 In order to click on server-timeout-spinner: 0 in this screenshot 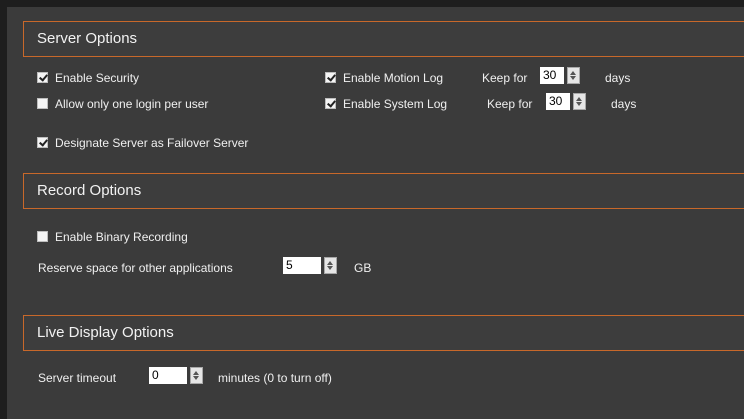, I will do `click(176, 375)`.